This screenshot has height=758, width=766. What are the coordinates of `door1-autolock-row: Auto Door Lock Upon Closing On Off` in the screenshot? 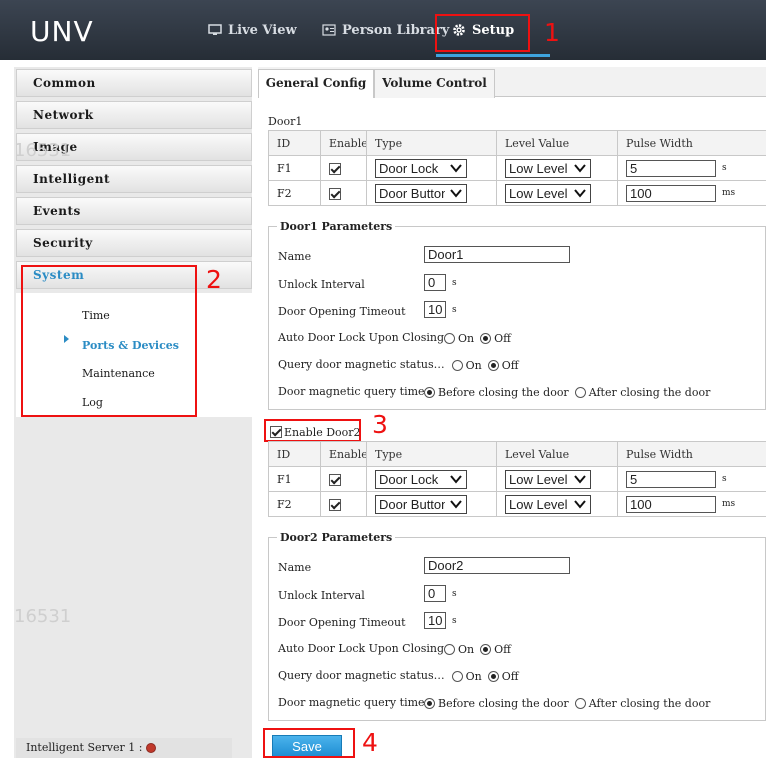 It's located at (397, 338).